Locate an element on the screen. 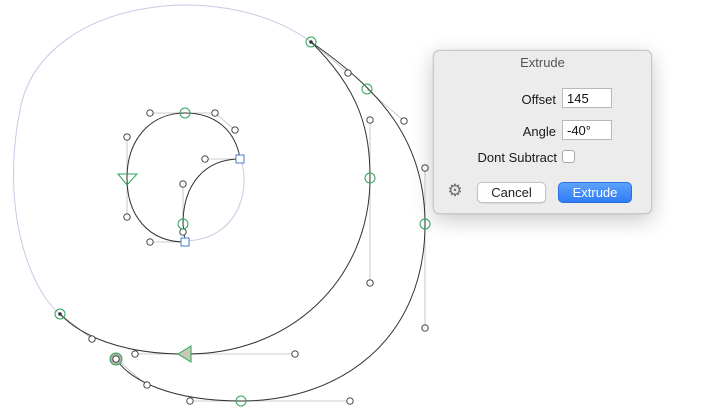 This screenshot has height=408, width=701. inner-contour-curl is located at coordinates (211, 200).